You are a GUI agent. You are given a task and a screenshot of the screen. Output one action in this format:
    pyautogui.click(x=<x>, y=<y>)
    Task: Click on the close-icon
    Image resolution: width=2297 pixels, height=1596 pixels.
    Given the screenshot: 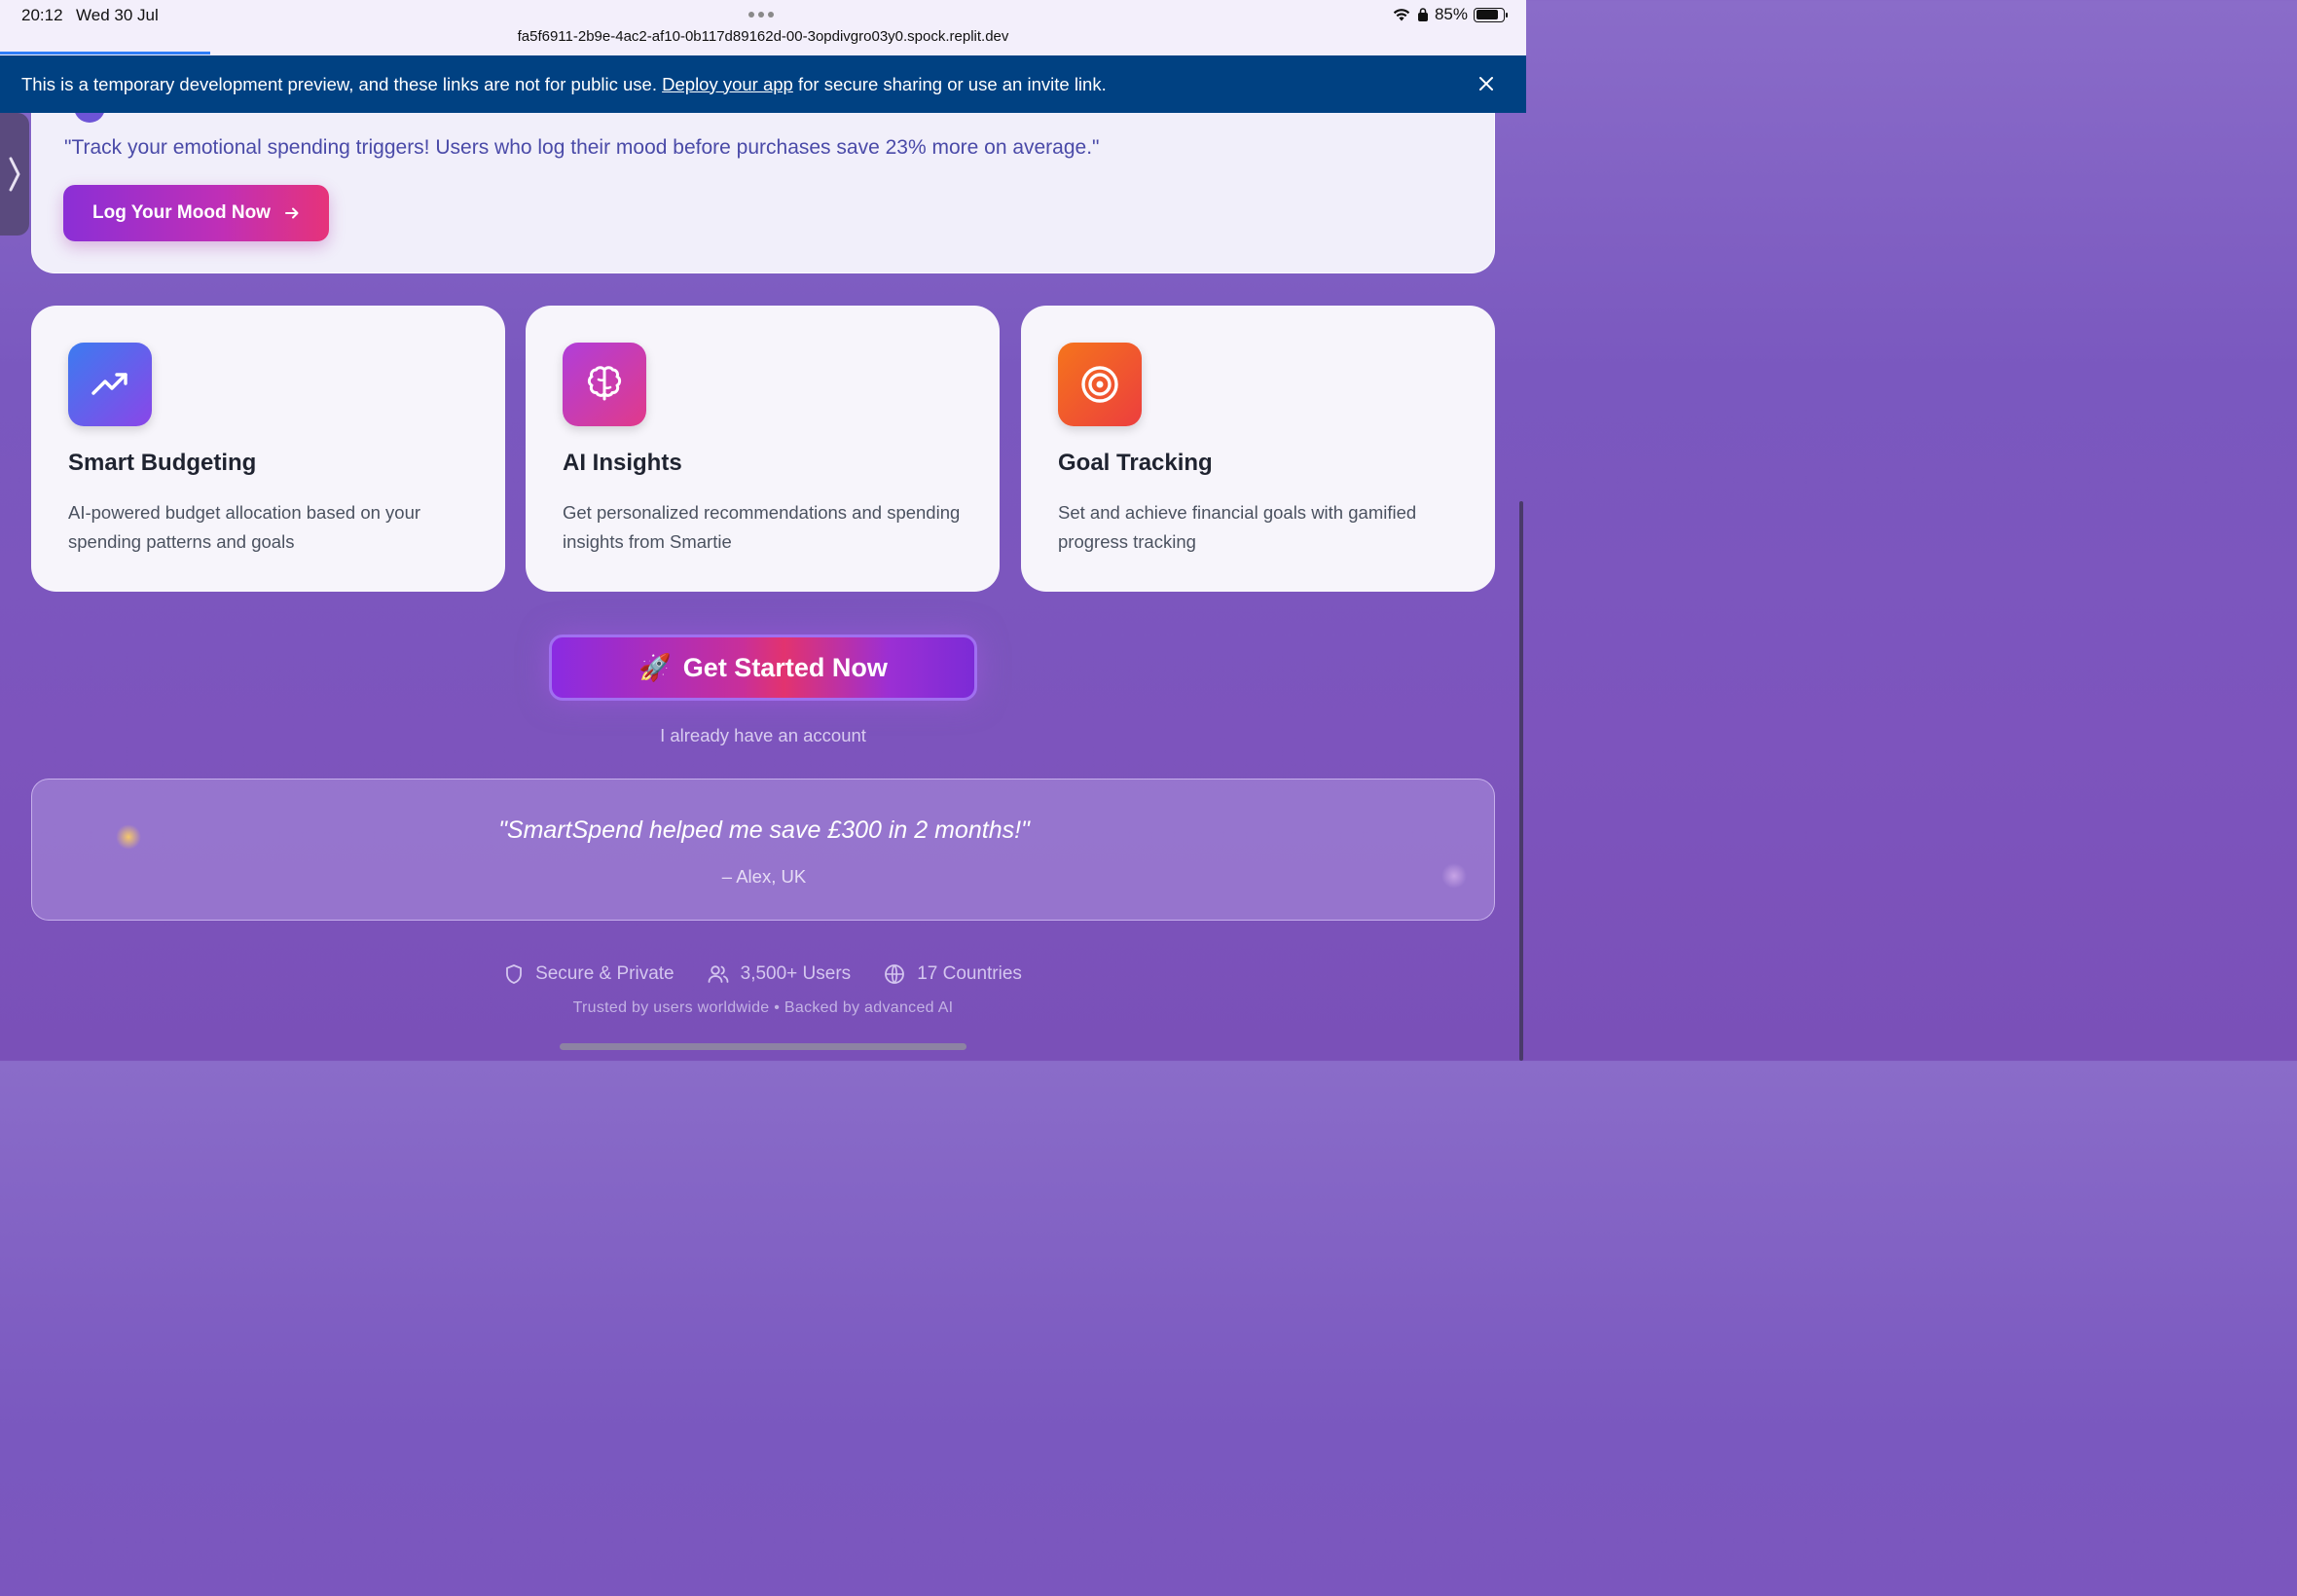 What is the action you would take?
    pyautogui.click(x=1486, y=84)
    